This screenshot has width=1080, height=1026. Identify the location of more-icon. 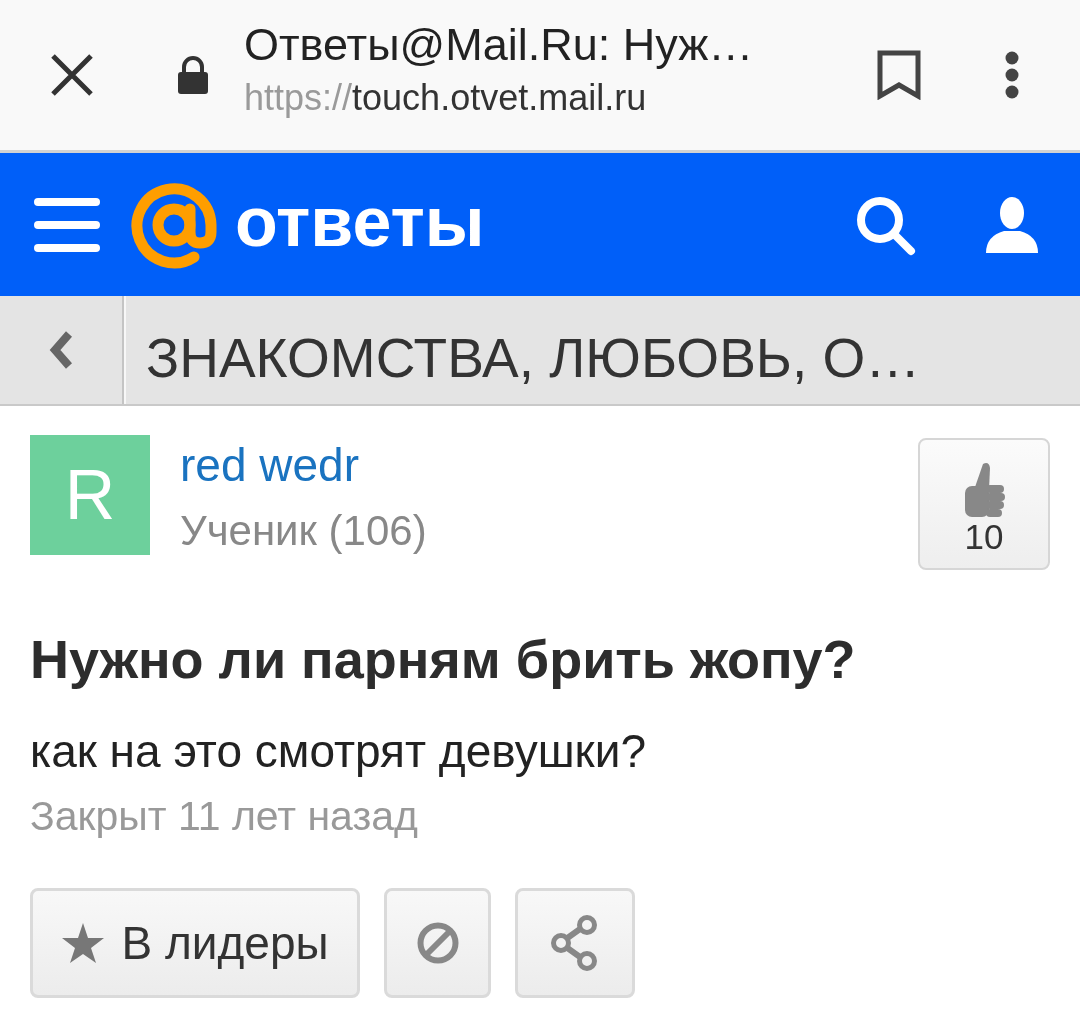
(1012, 75).